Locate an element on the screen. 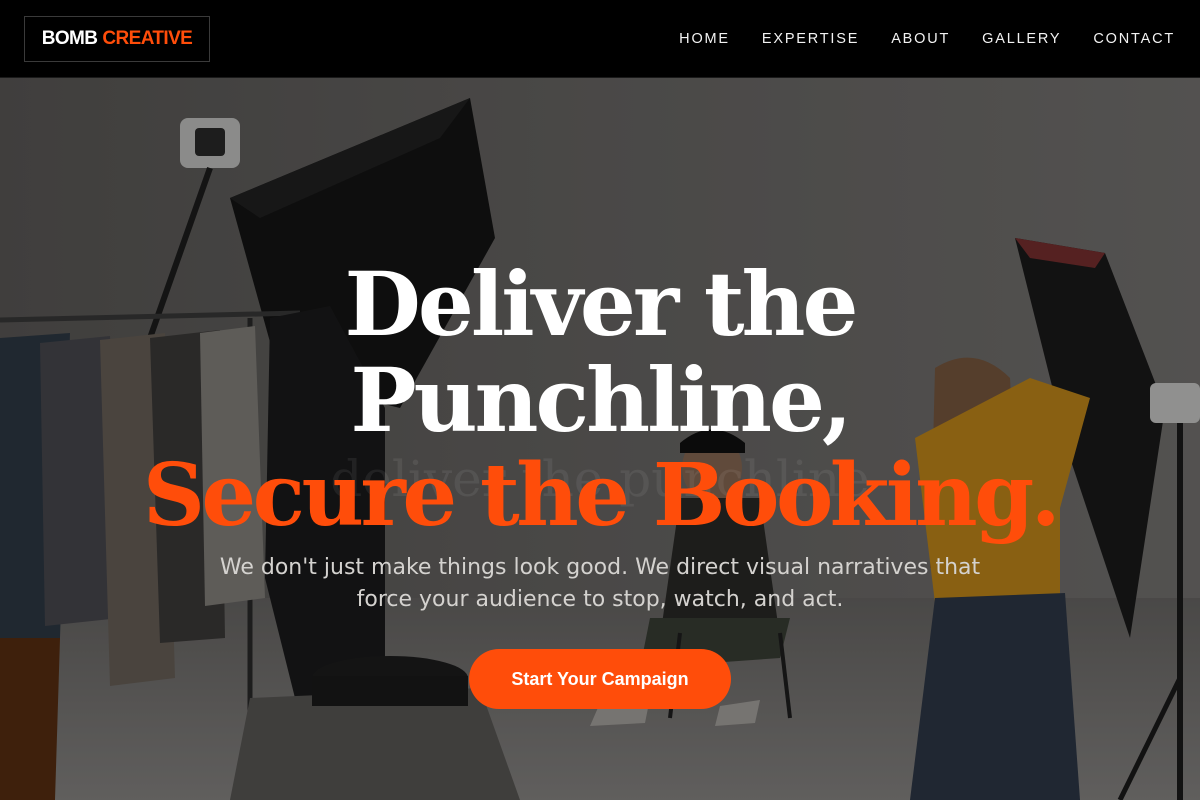 This screenshot has width=1200, height=800. nav-link-contact: CONTACT is located at coordinates (1134, 39).